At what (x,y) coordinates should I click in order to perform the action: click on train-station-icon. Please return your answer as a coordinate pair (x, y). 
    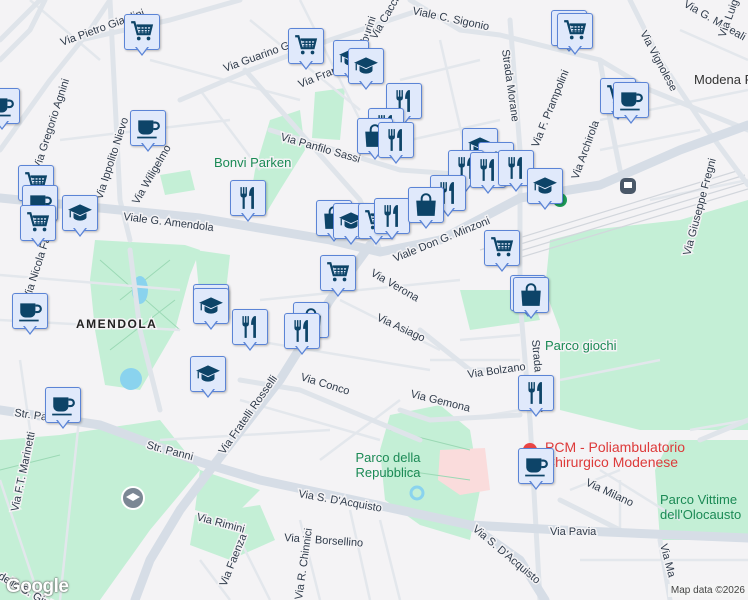
    Looking at the image, I should click on (628, 186).